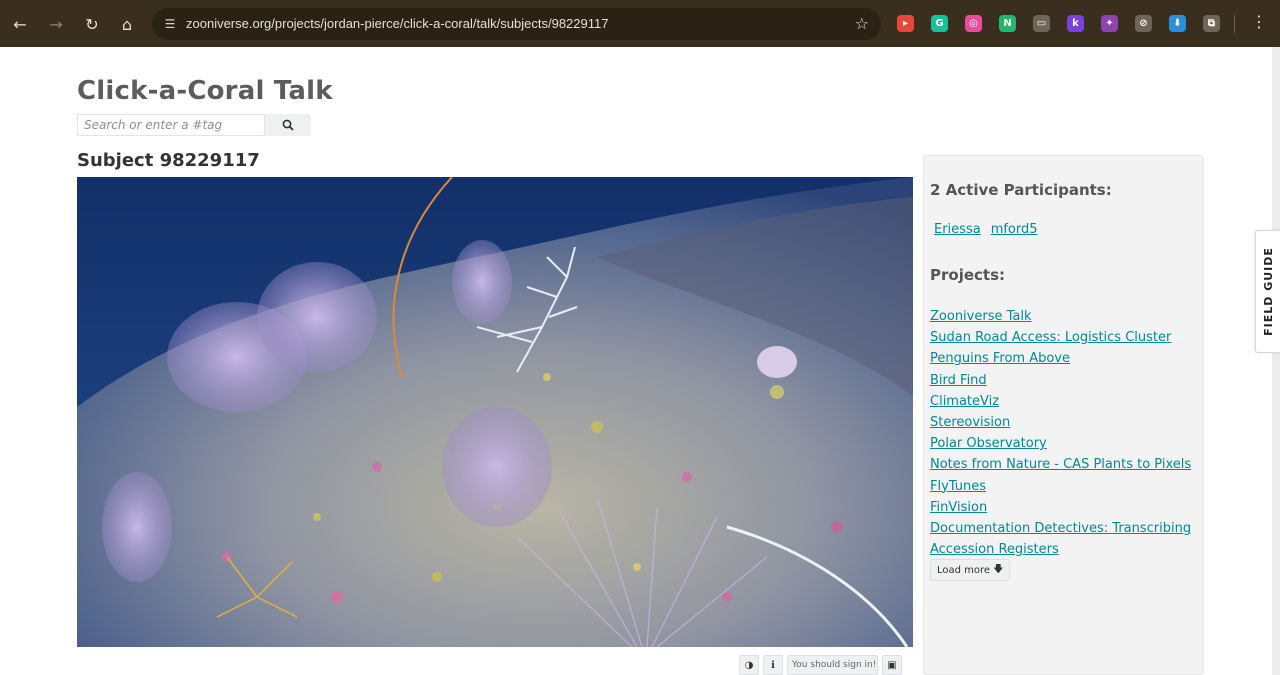 Image resolution: width=1280 pixels, height=675 pixels. What do you see at coordinates (1066, 507) in the screenshot?
I see `project-link: FinVision` at bounding box center [1066, 507].